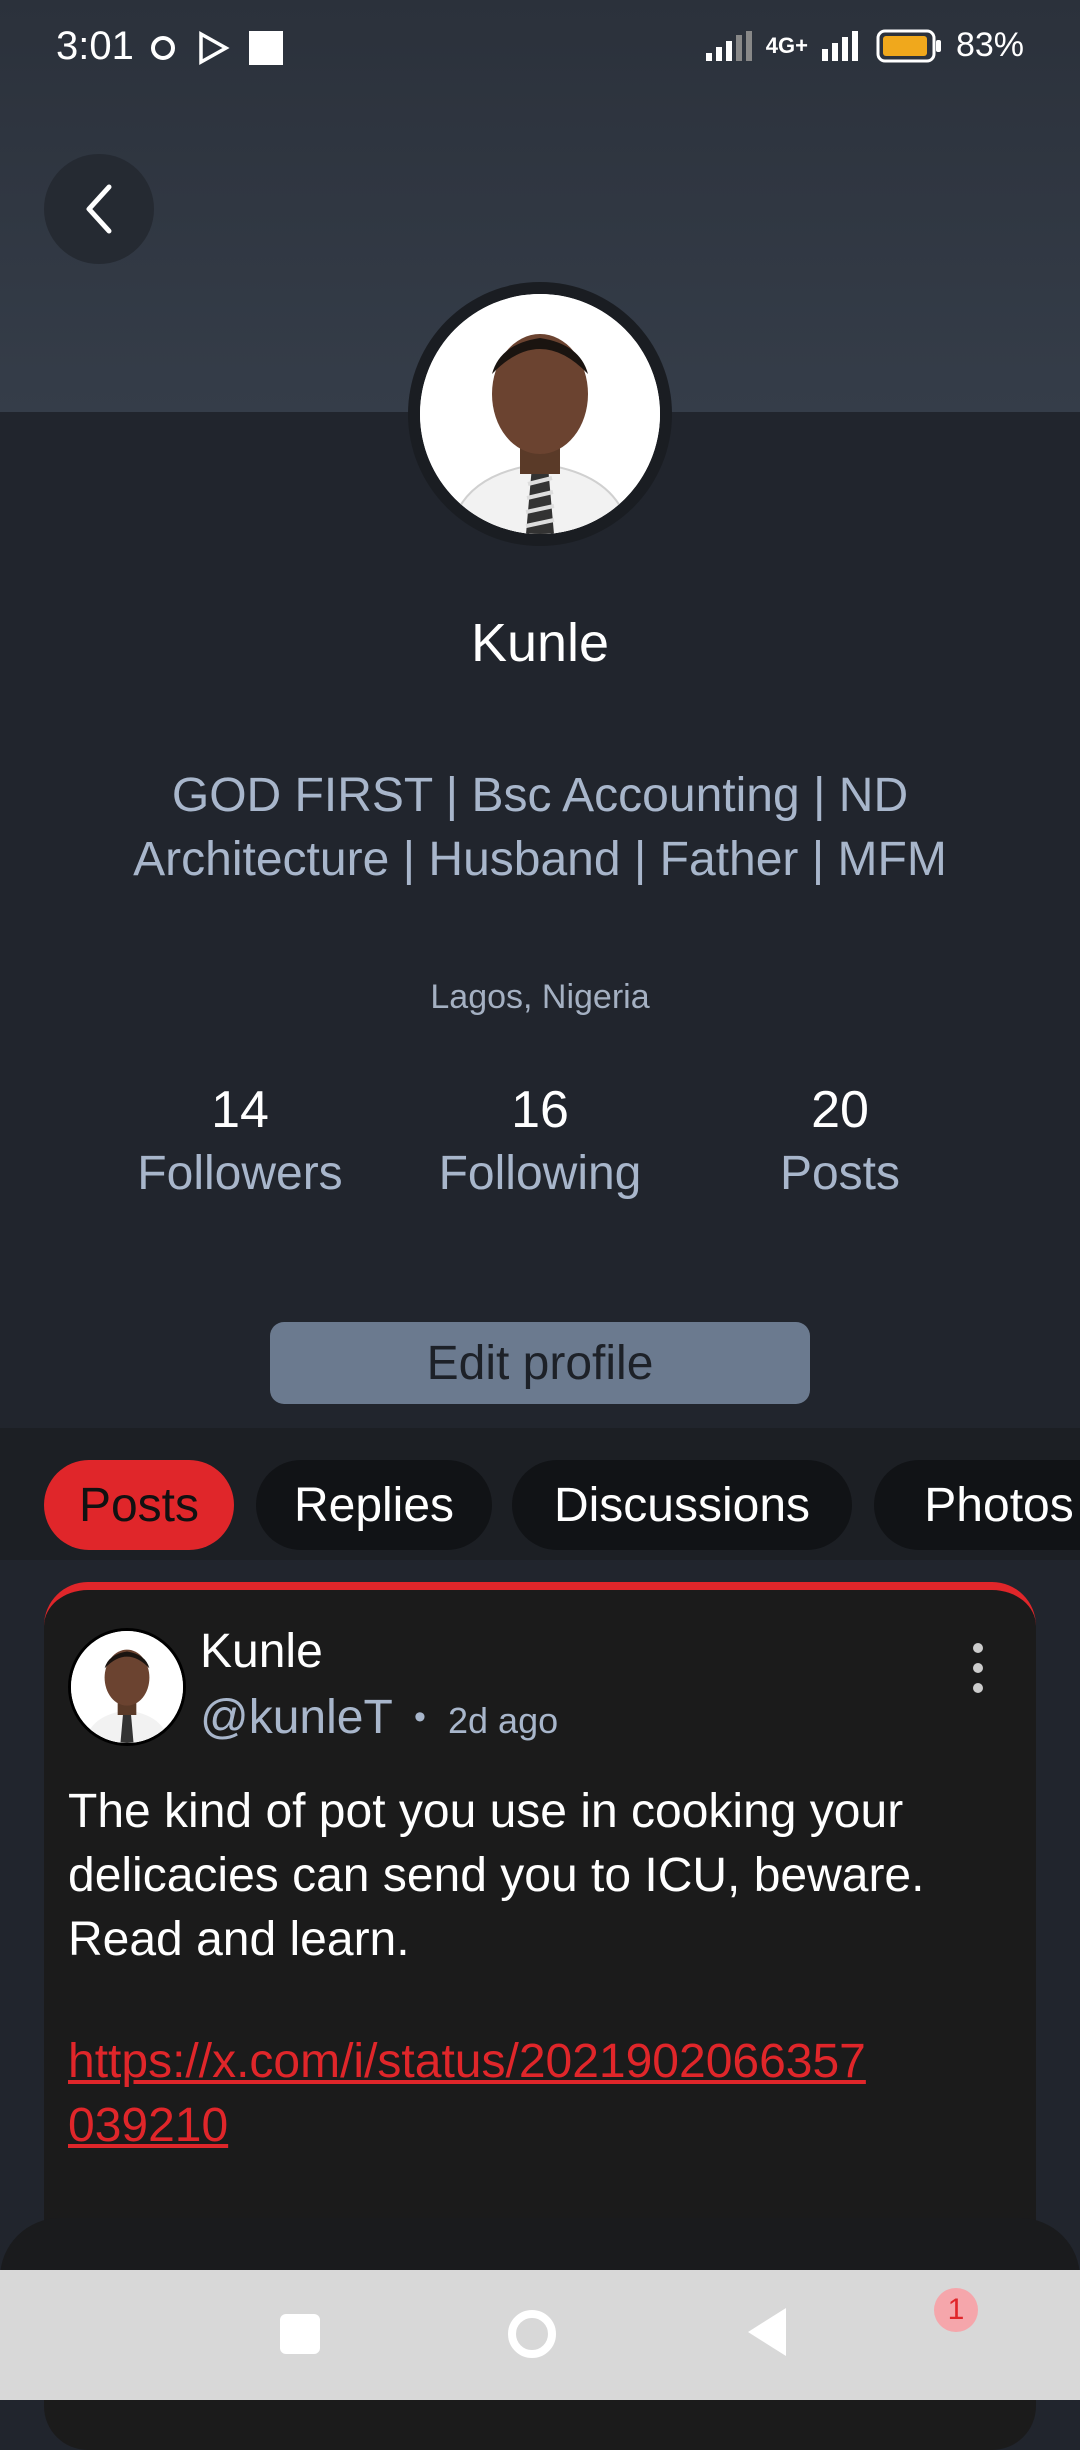 The image size is (1080, 2450). Describe the element at coordinates (840, 1173) in the screenshot. I see `posts-label: Posts` at that location.